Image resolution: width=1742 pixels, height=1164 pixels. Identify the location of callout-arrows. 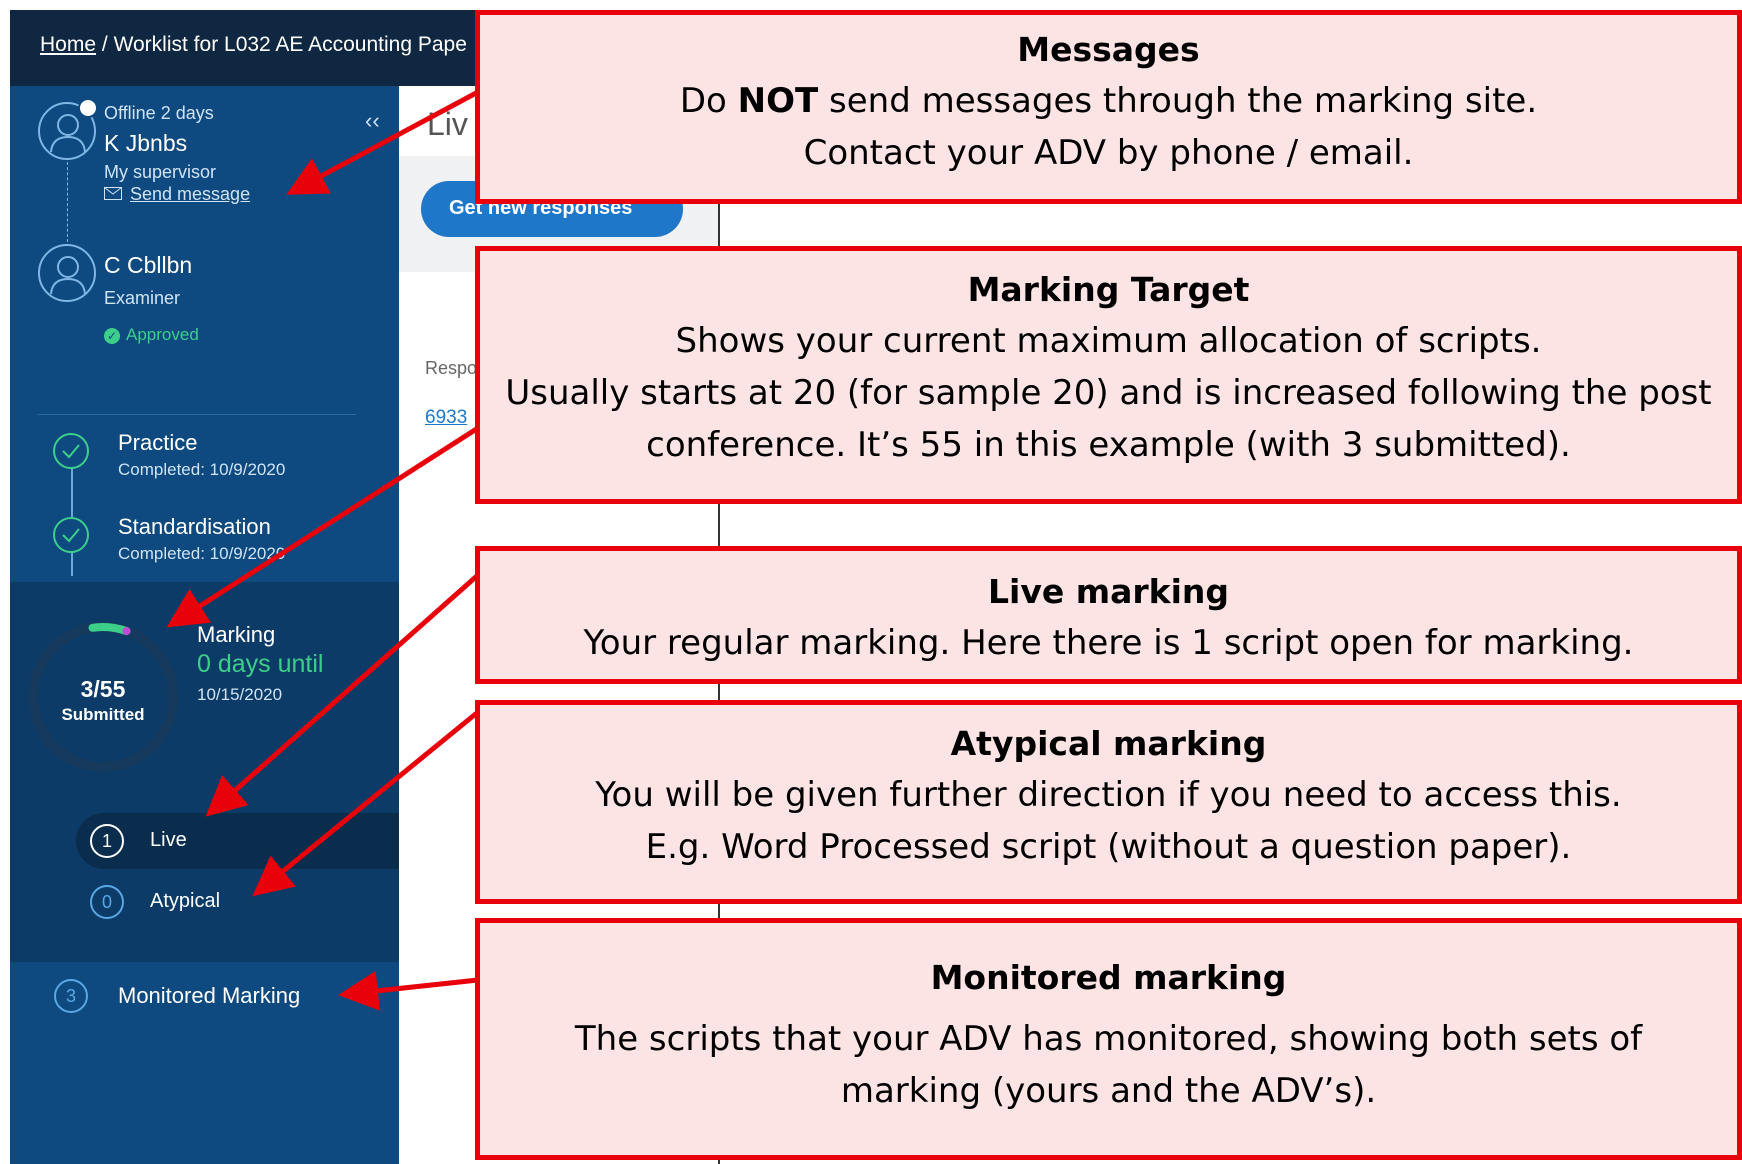
(323, 550).